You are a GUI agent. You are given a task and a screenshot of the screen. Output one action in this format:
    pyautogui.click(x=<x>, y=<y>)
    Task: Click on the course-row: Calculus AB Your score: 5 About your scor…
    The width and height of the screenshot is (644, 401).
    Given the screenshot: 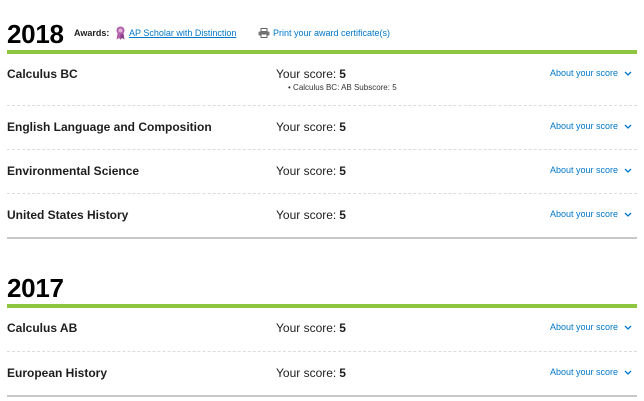 What is the action you would take?
    pyautogui.click(x=322, y=330)
    